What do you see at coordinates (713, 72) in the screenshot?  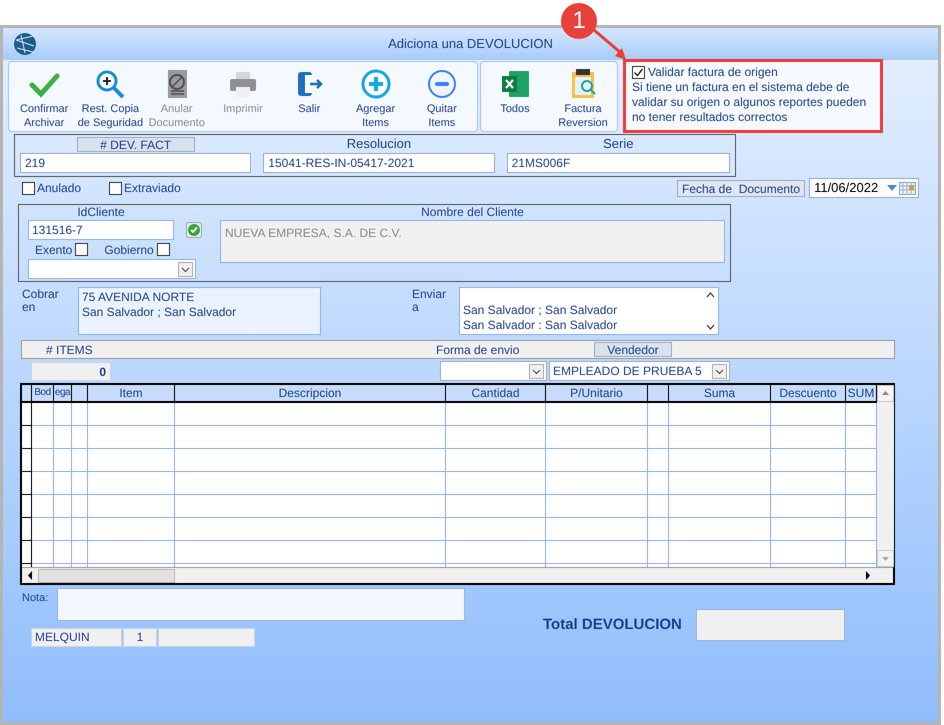 I see `checkbox-label: Validar factura de origen` at bounding box center [713, 72].